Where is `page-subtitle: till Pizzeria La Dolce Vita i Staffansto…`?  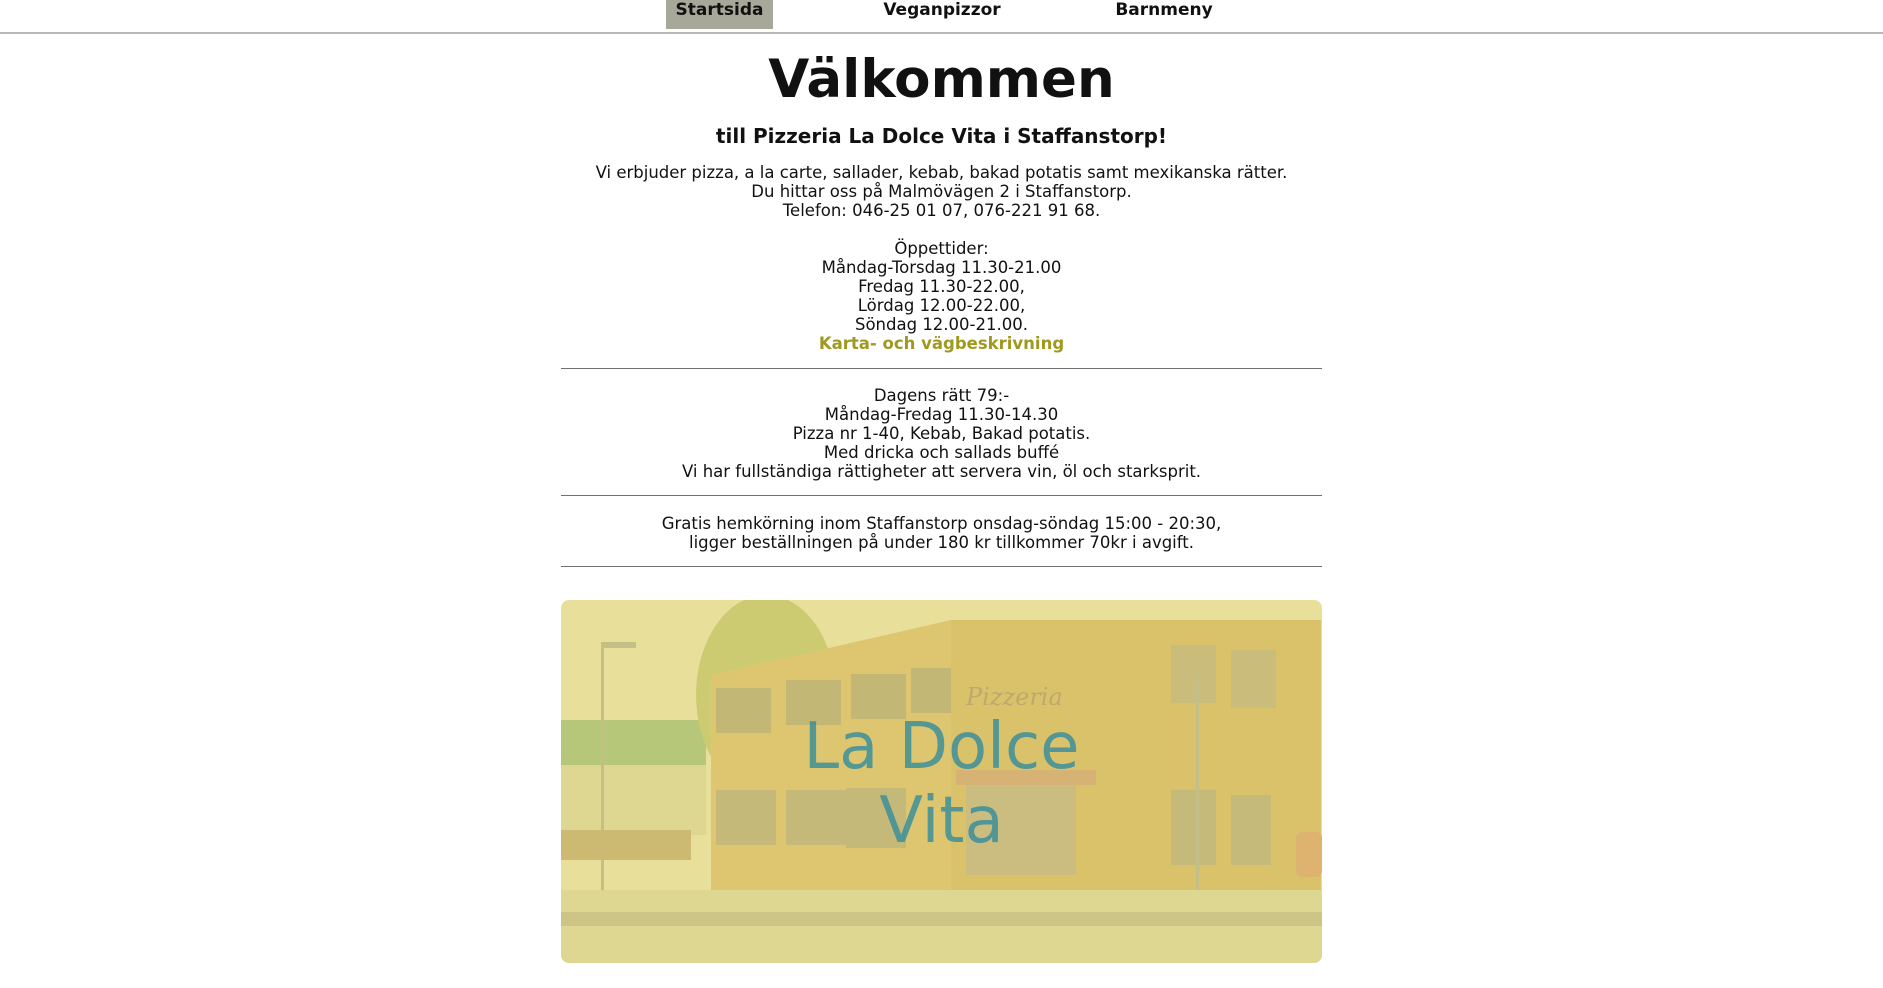
page-subtitle: till Pizzeria La Dolce Vita i Staffansto… is located at coordinates (941, 136).